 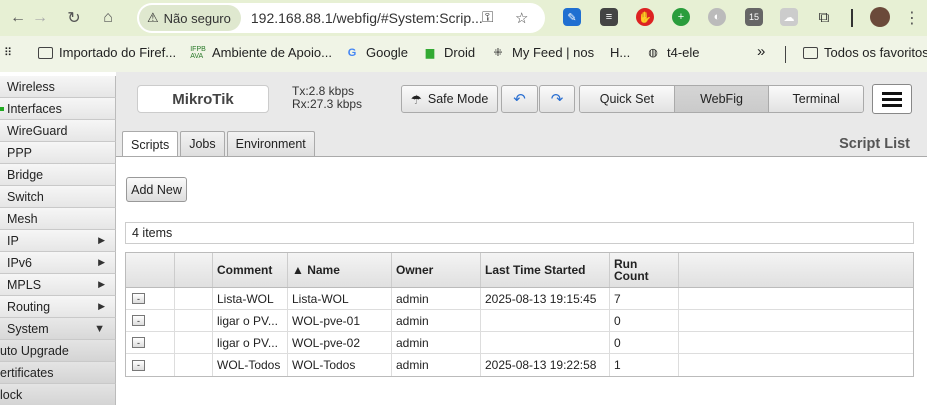 What do you see at coordinates (2, 109) in the screenshot?
I see `status-dot` at bounding box center [2, 109].